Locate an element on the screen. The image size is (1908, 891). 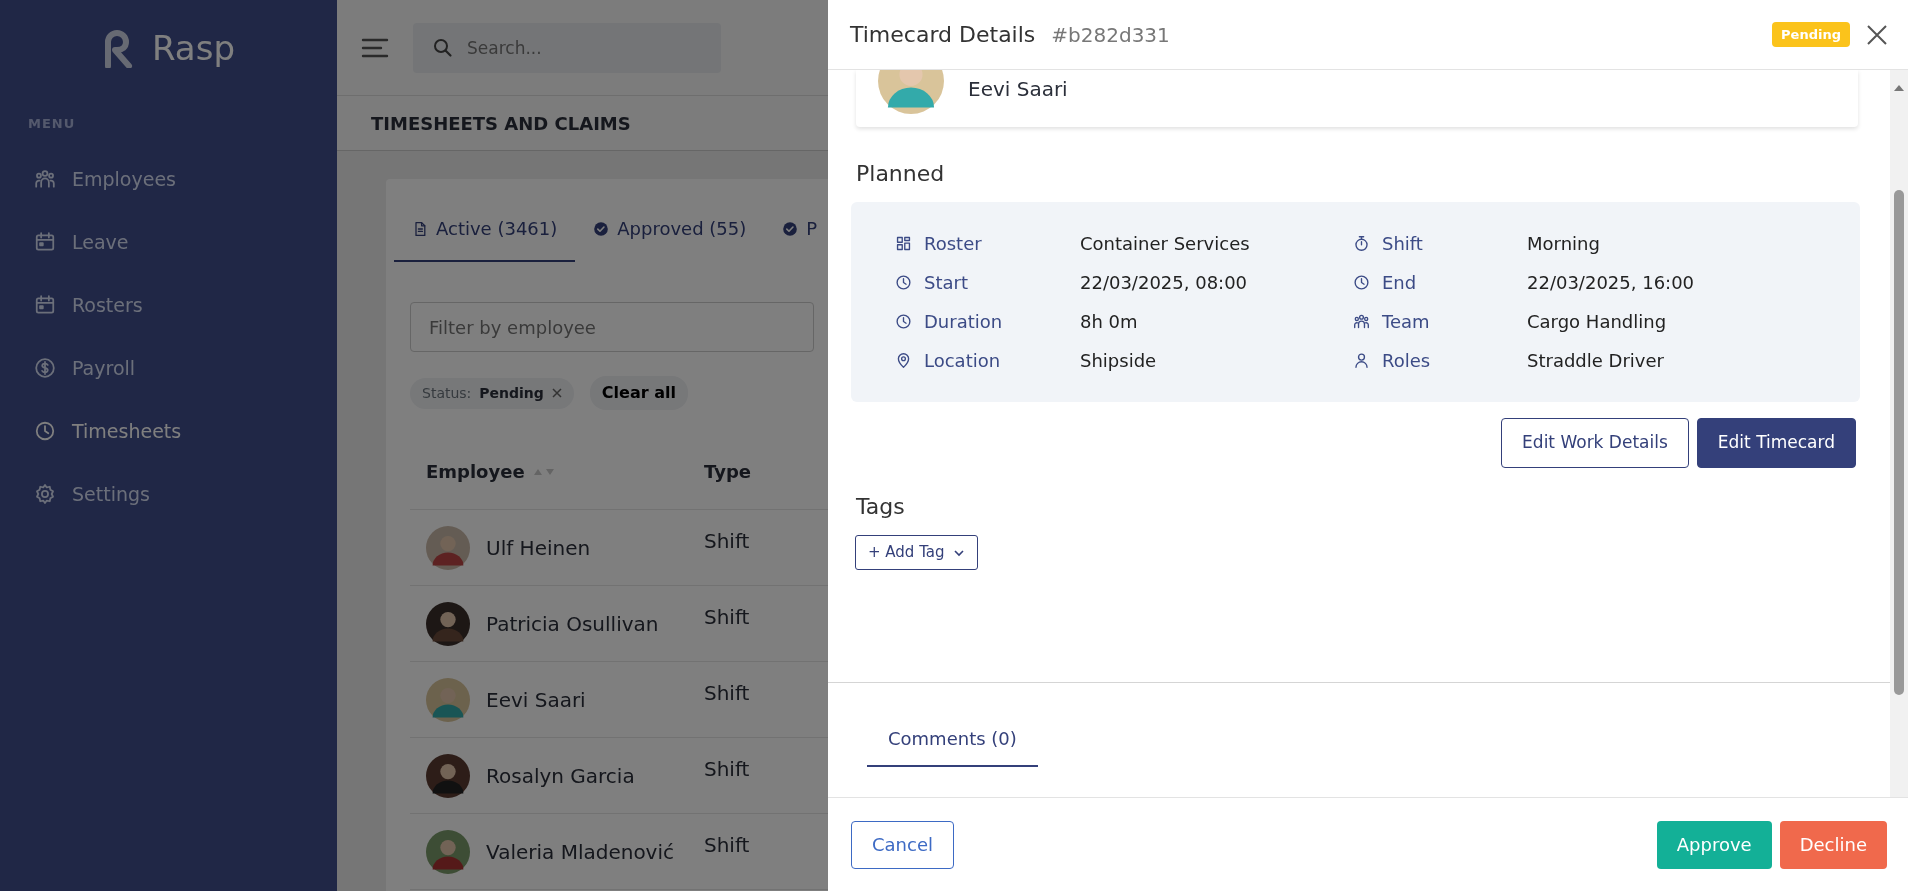
field-label: End is located at coordinates (1399, 283).